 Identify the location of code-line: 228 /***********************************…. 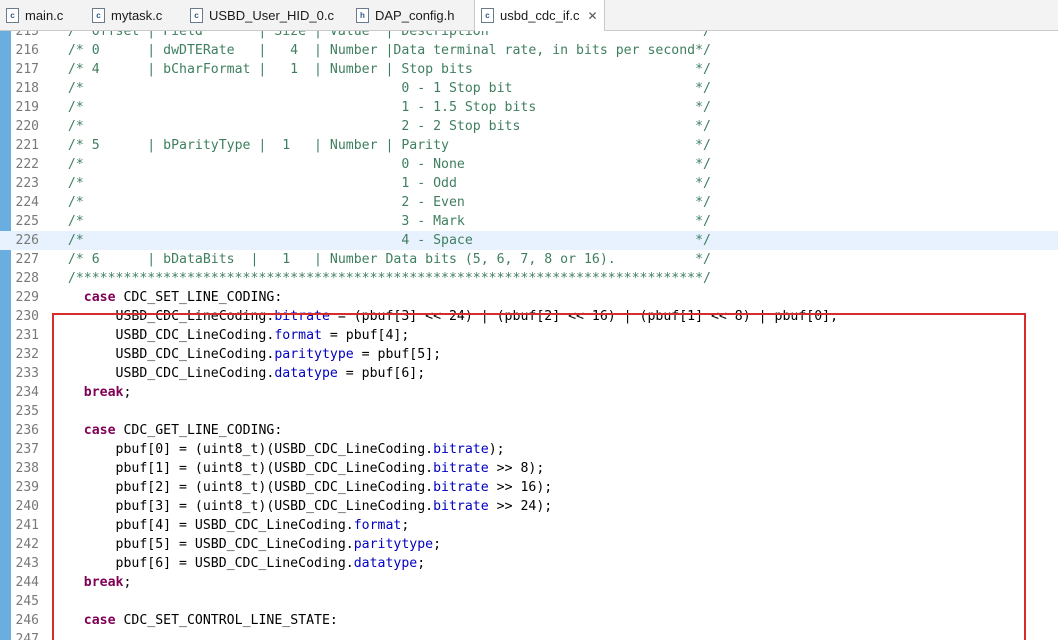
(529, 278).